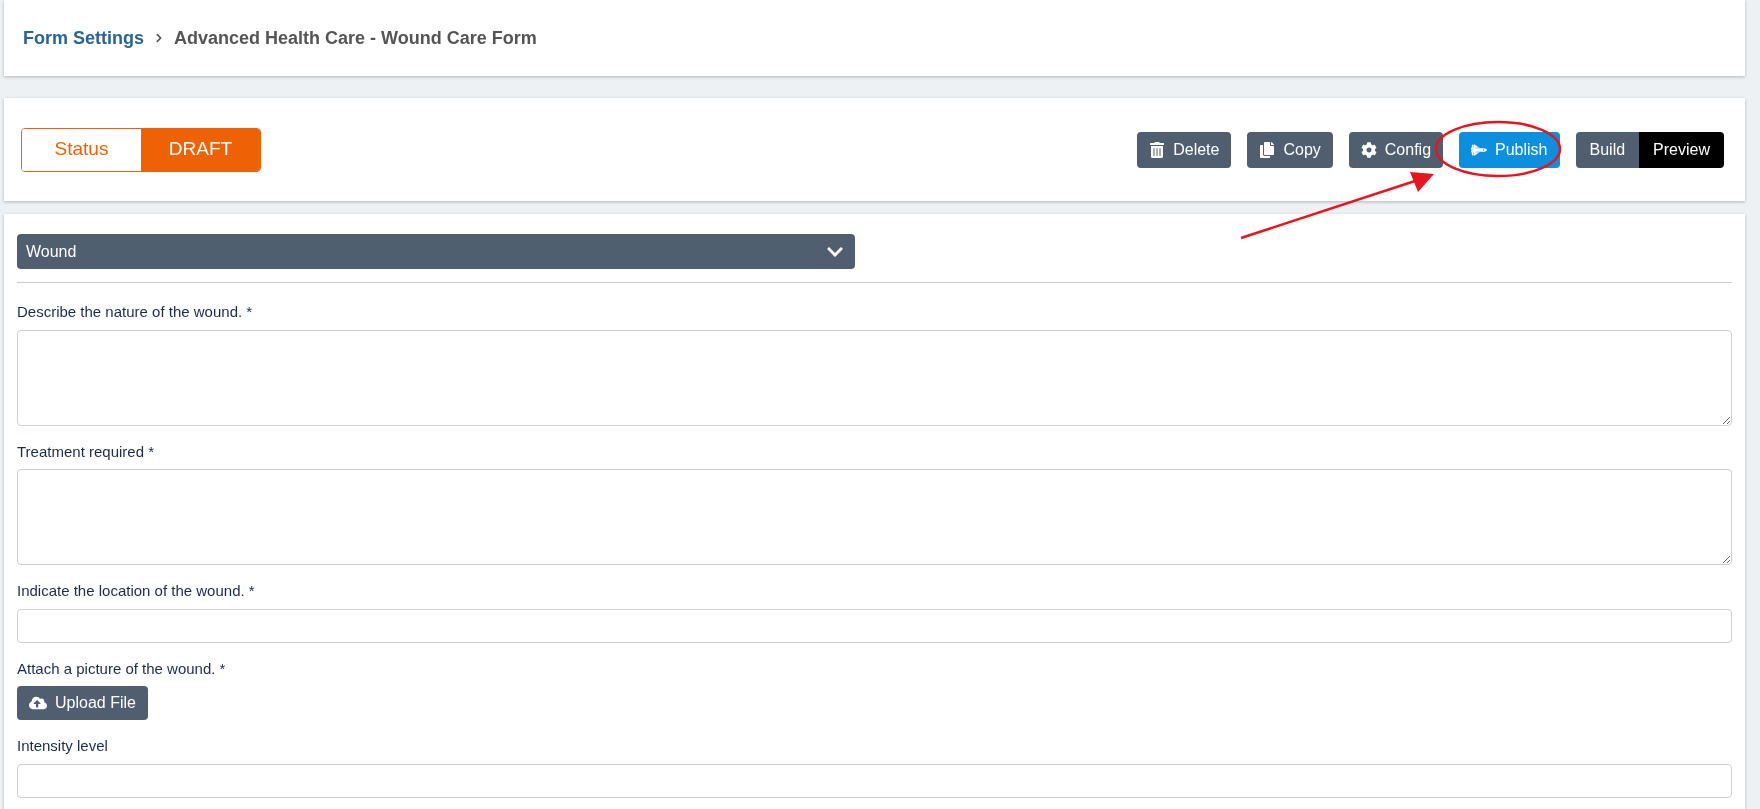  What do you see at coordinates (1479, 149) in the screenshot?
I see `shuttle-icon` at bounding box center [1479, 149].